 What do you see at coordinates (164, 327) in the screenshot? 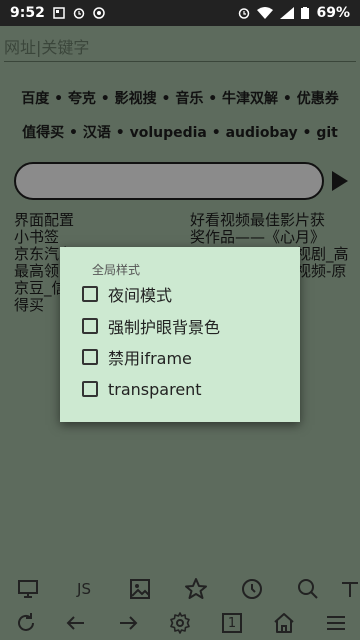
I see `option-label: 强制护眼背景色` at bounding box center [164, 327].